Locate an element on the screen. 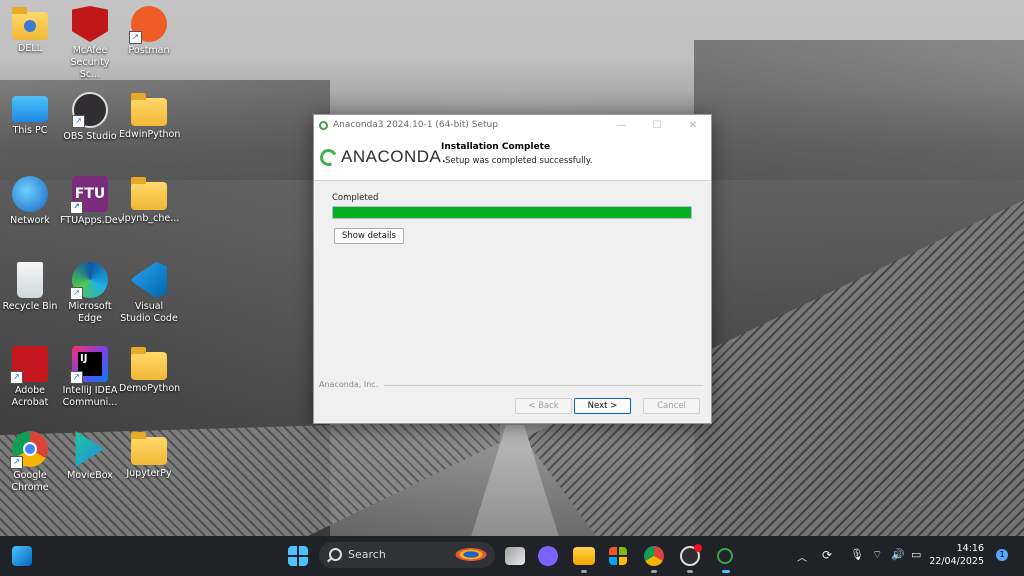 The height and width of the screenshot is (576, 1024). notification-badge: 1 is located at coordinates (1002, 555).